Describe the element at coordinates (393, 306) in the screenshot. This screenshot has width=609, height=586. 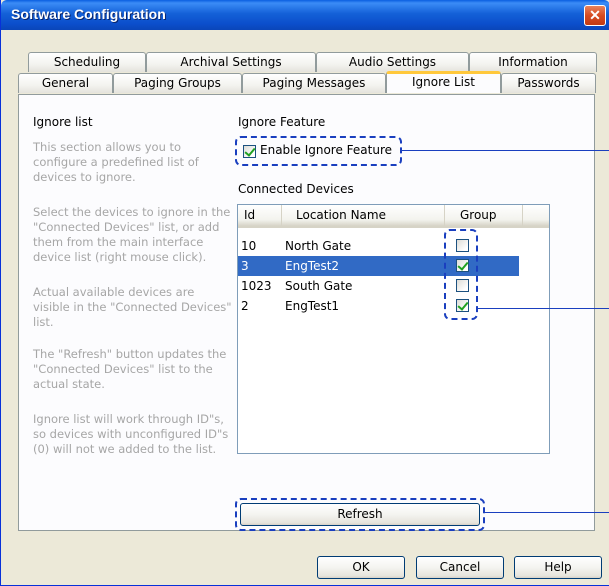
I see `device-row: 2 EngTest1` at that location.